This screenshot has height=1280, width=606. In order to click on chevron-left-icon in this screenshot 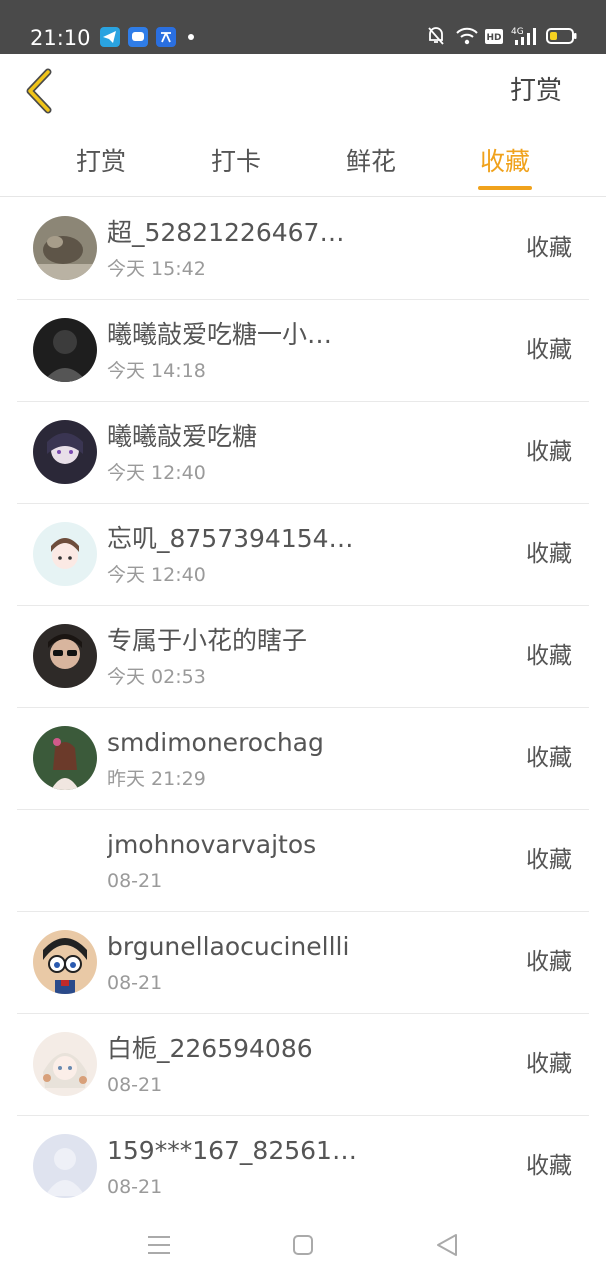, I will do `click(39, 91)`.